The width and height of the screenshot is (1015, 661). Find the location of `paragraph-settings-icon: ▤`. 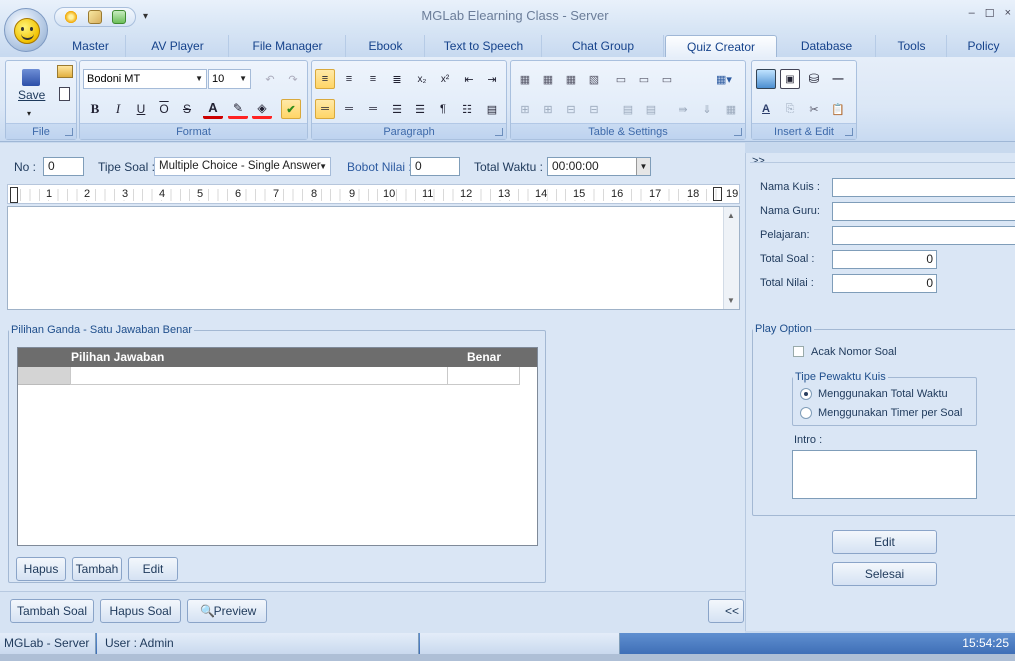

paragraph-settings-icon: ▤ is located at coordinates (492, 109).